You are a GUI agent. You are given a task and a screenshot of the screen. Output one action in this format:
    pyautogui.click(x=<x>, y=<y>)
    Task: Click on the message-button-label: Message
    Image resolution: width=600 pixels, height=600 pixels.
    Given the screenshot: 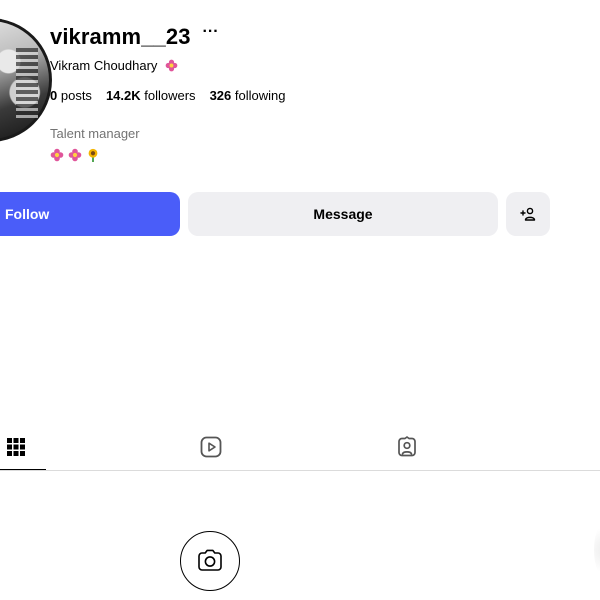 What is the action you would take?
    pyautogui.click(x=343, y=214)
    